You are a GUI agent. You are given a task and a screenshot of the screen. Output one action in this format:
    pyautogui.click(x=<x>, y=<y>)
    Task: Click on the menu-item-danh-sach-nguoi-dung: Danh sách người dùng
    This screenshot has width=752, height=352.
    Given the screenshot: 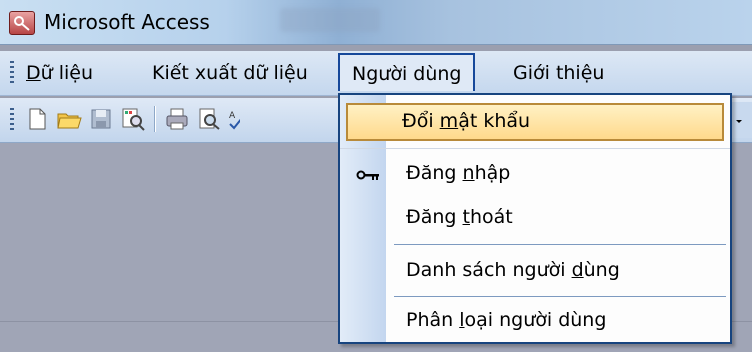 What is the action you would take?
    pyautogui.click(x=535, y=271)
    